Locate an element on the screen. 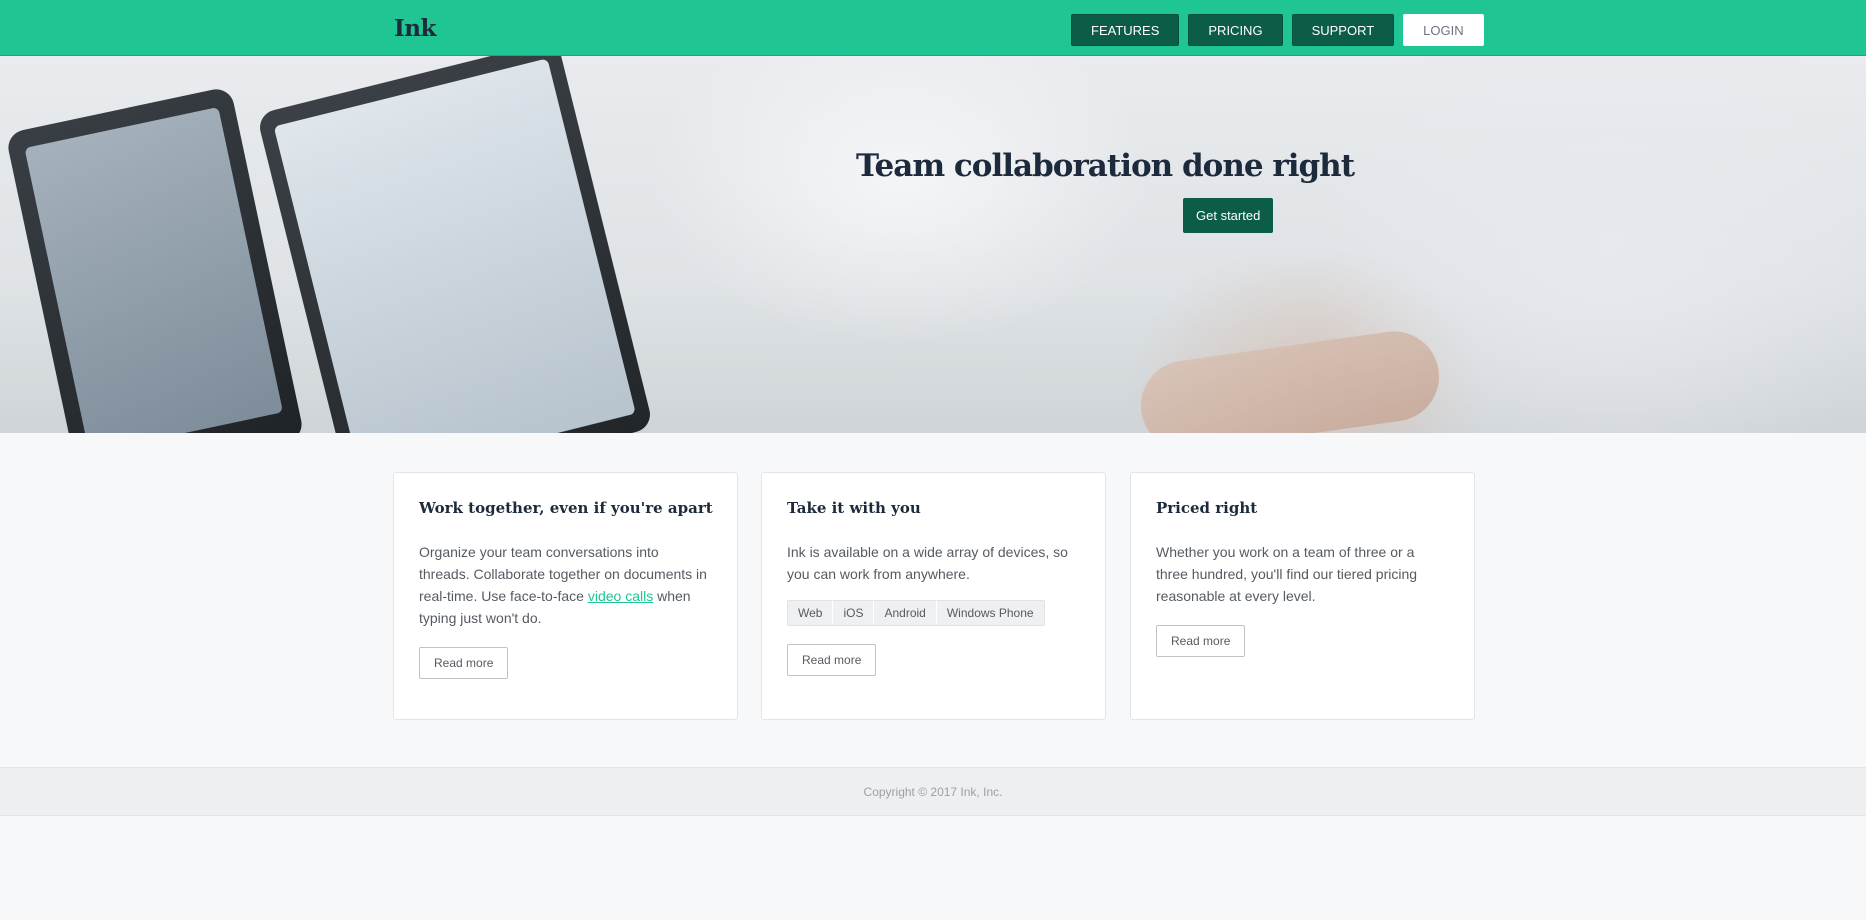  video-calls-link: video calls is located at coordinates (620, 596).